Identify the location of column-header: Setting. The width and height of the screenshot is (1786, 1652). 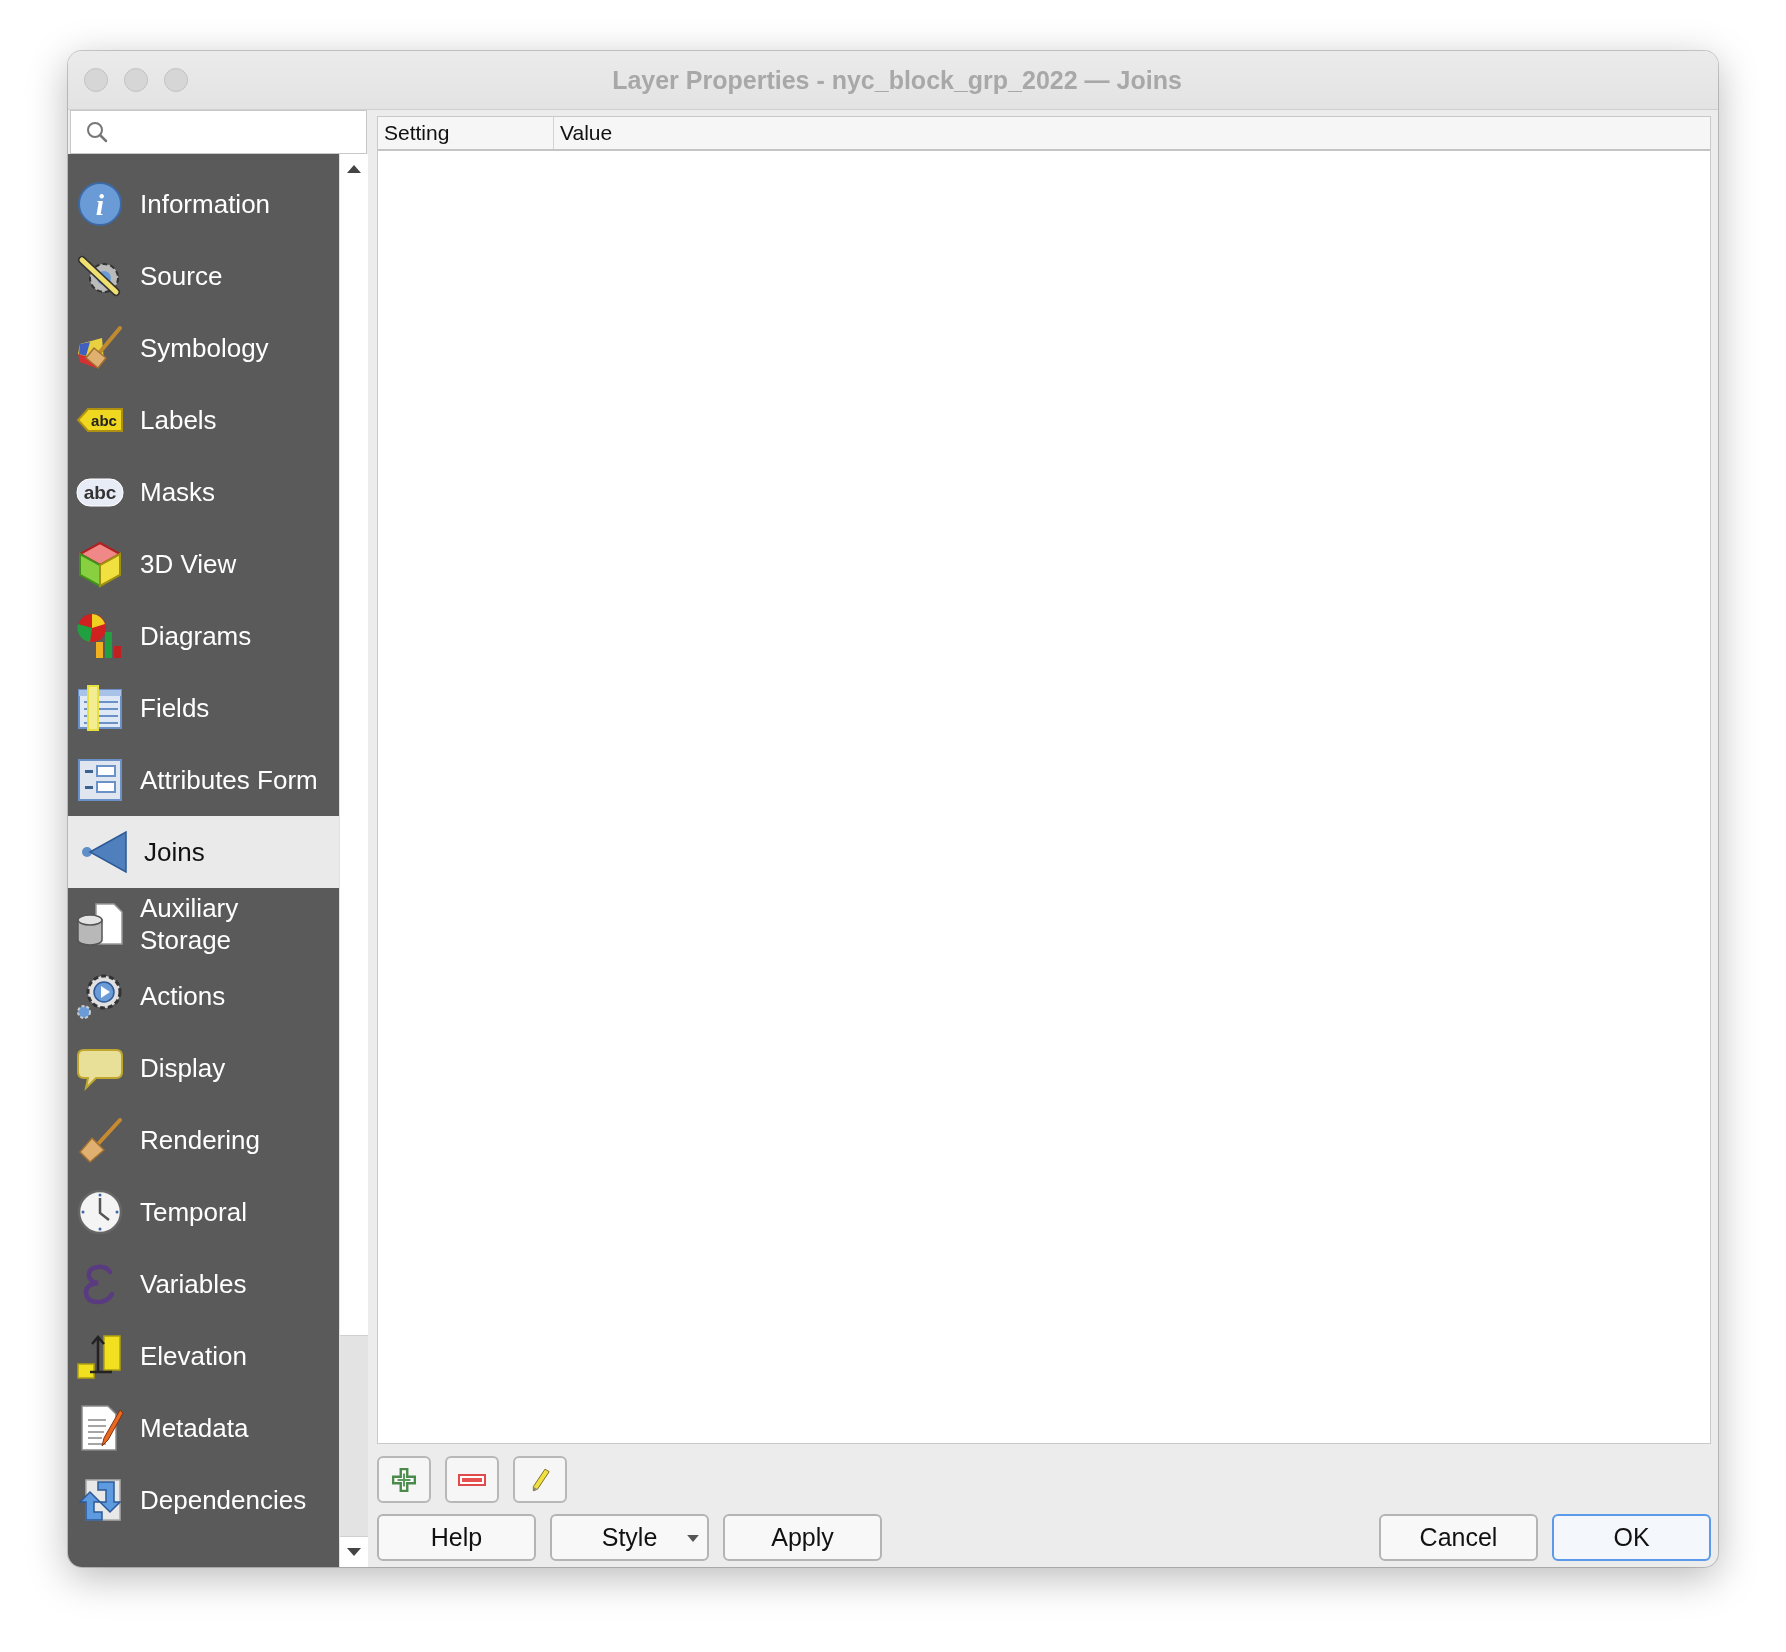
(466, 133).